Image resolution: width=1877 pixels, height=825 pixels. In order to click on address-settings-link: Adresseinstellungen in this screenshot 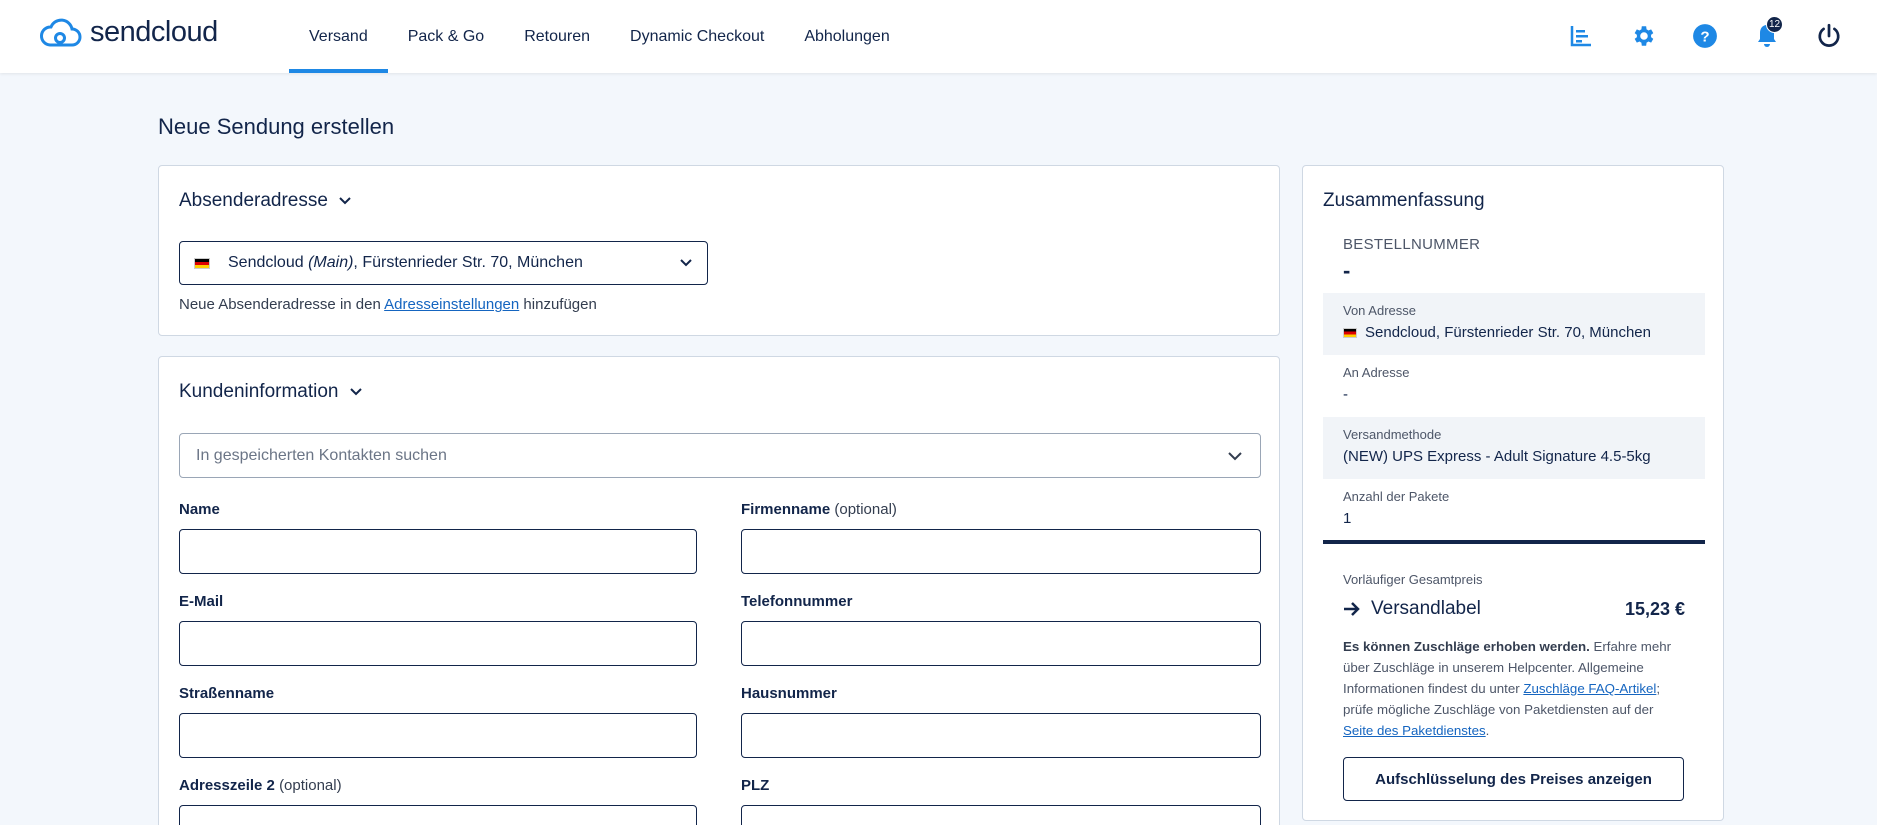, I will do `click(451, 304)`.